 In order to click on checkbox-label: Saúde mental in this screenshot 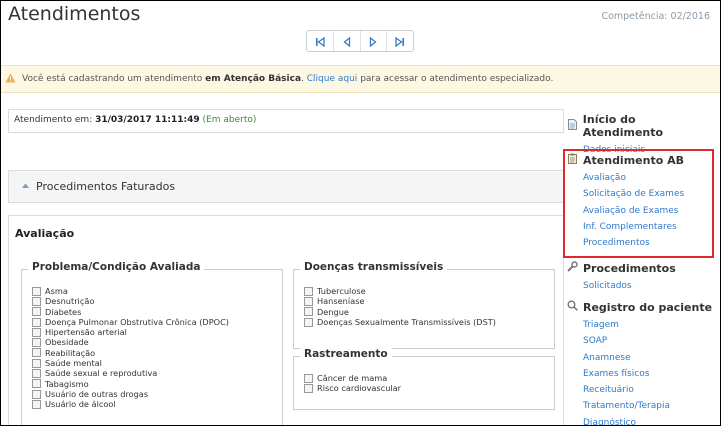, I will do `click(73, 363)`.